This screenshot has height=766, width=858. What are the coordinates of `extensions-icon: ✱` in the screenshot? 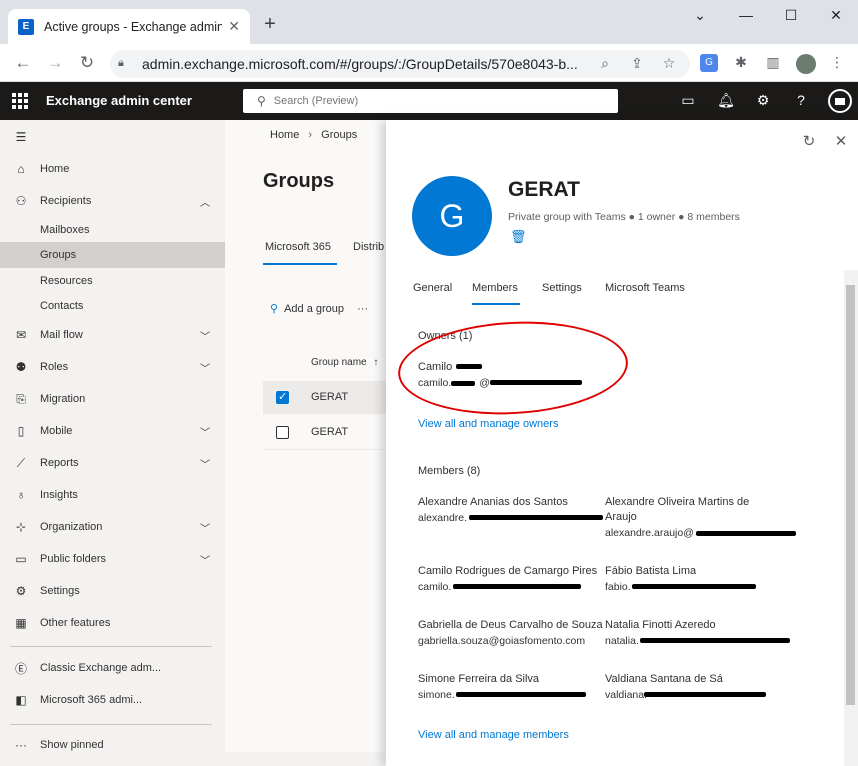 It's located at (741, 63).